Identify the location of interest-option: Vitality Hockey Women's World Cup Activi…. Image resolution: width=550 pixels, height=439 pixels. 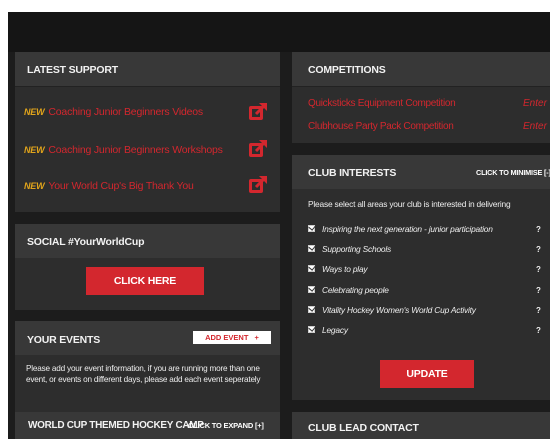
(423, 310).